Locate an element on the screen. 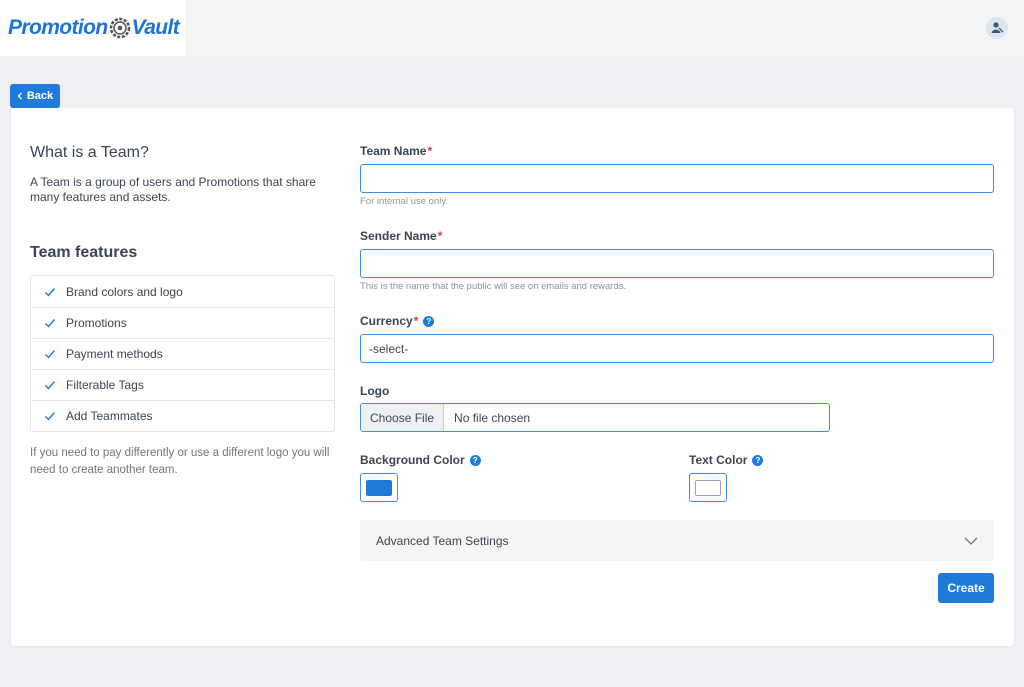  sender-name-input is located at coordinates (677, 263).